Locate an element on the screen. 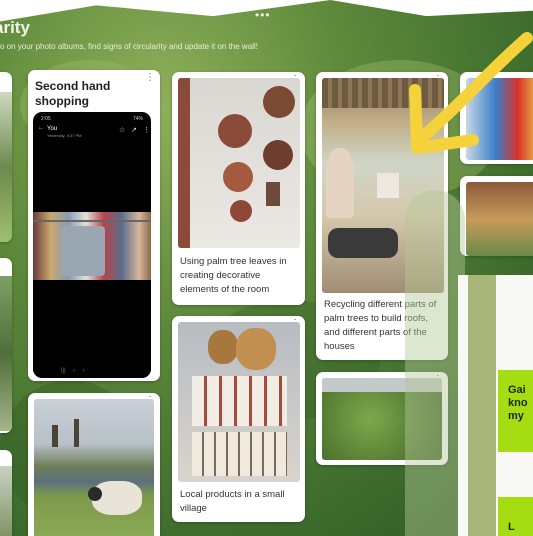 Image resolution: width=533 pixels, height=536 pixels. board-title: arity is located at coordinates (15, 27).